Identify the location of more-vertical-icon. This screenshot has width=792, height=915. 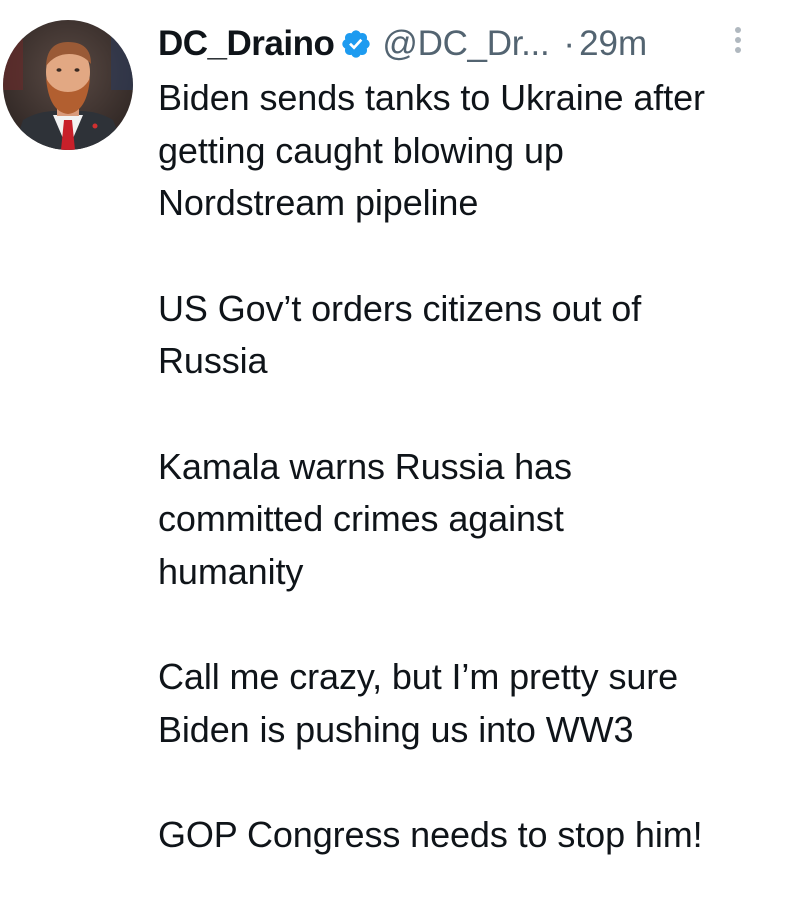
(738, 42).